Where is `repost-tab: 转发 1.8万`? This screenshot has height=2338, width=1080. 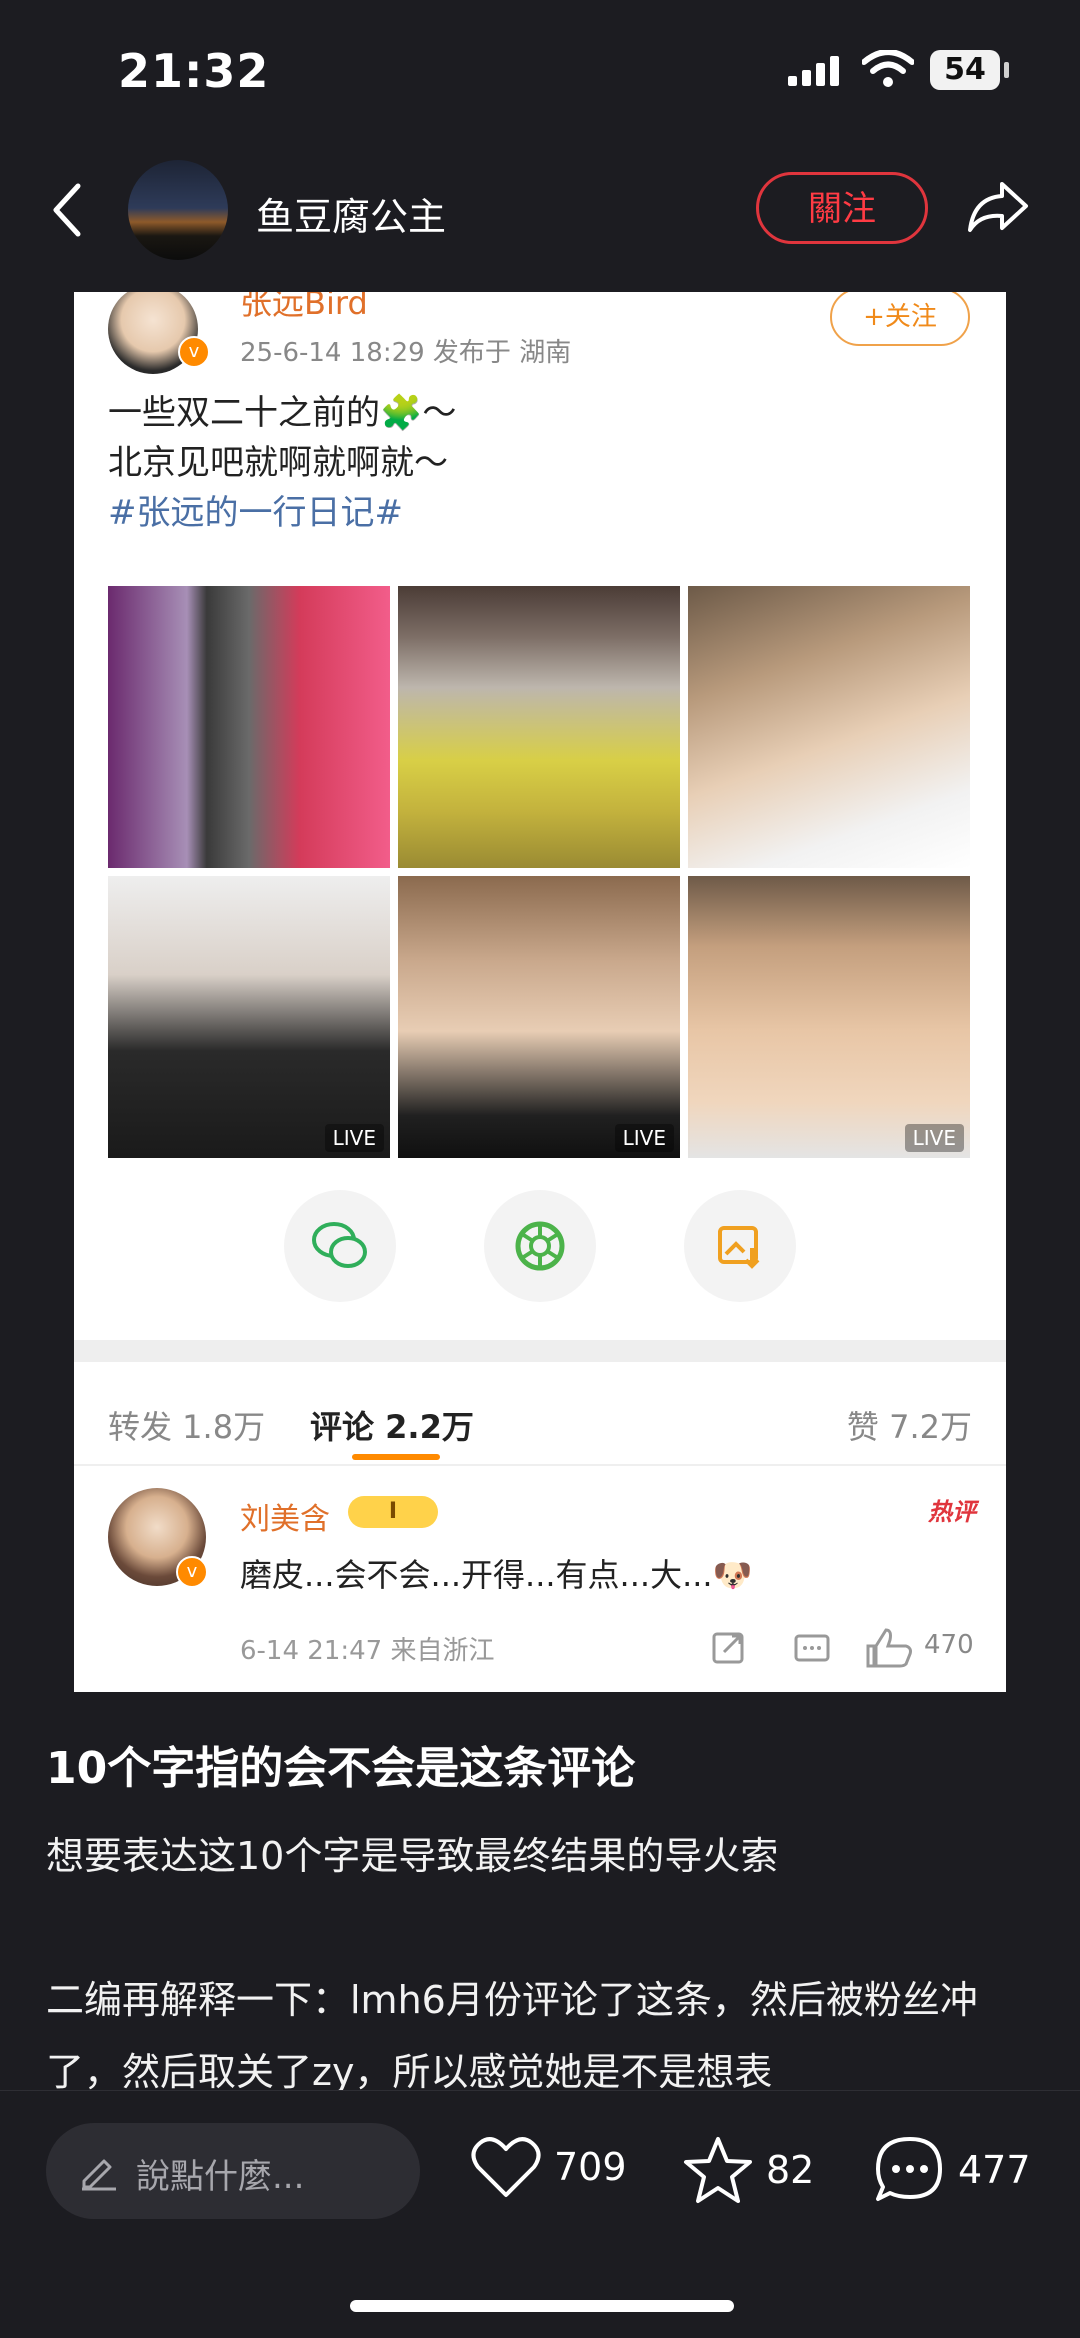 repost-tab: 转发 1.8万 is located at coordinates (187, 1427).